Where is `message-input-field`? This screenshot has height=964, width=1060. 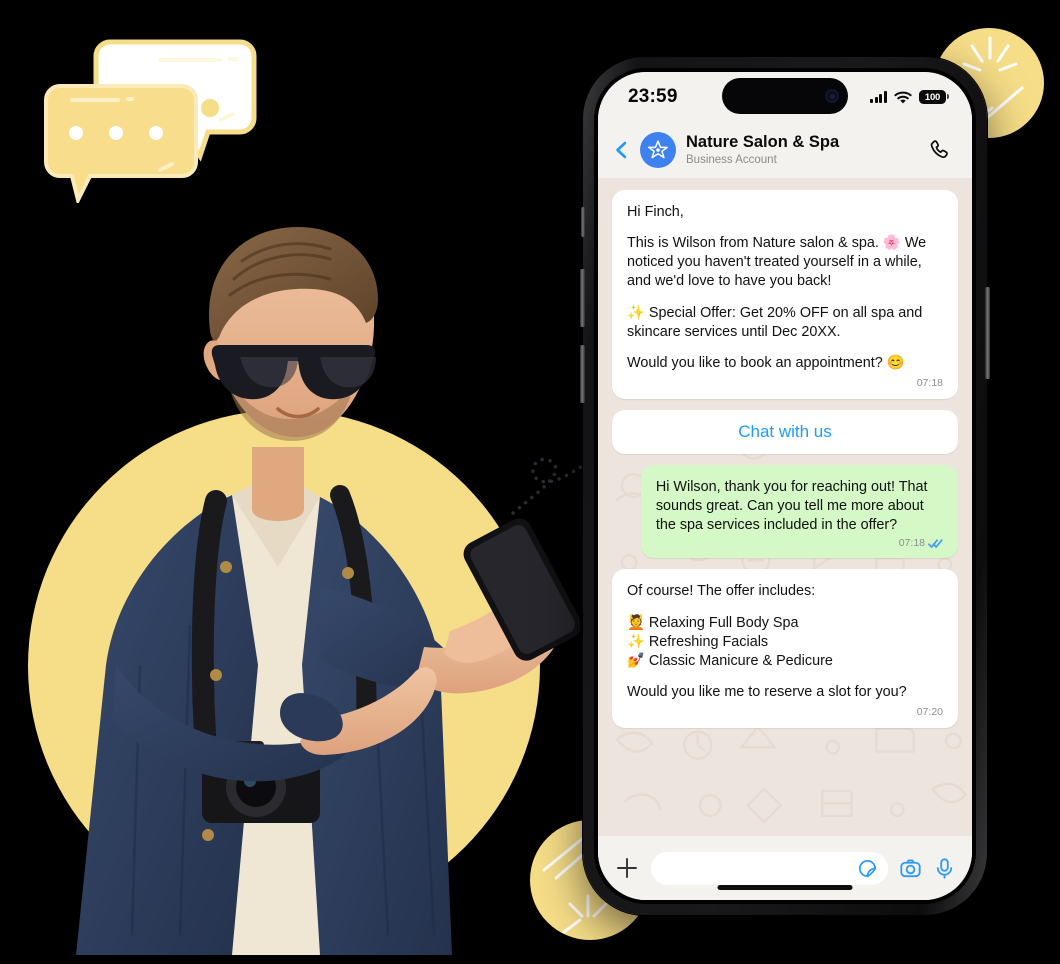
message-input-field is located at coordinates (769, 868).